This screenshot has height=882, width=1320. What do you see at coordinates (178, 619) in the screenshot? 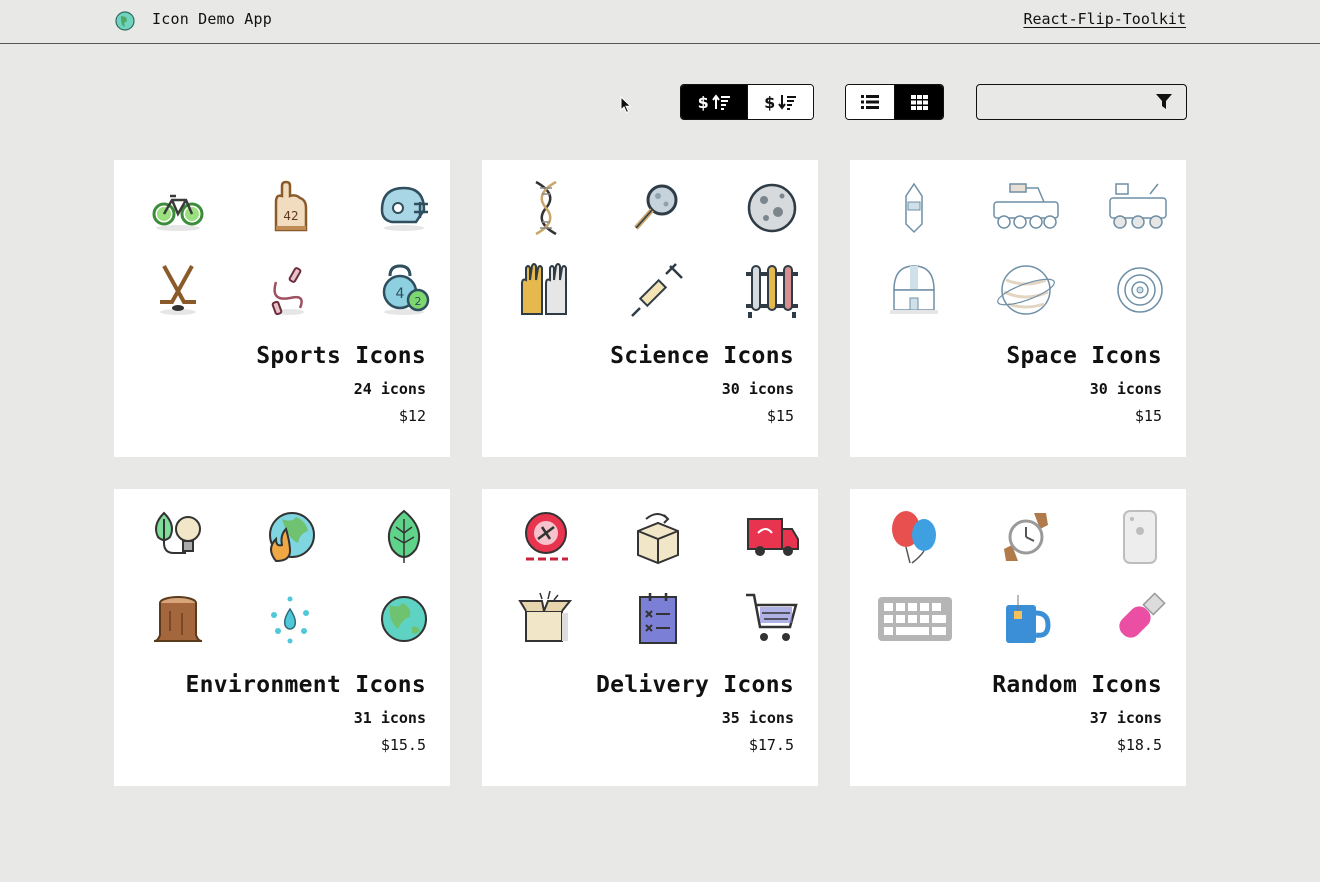
I see `tree-stump-icon` at bounding box center [178, 619].